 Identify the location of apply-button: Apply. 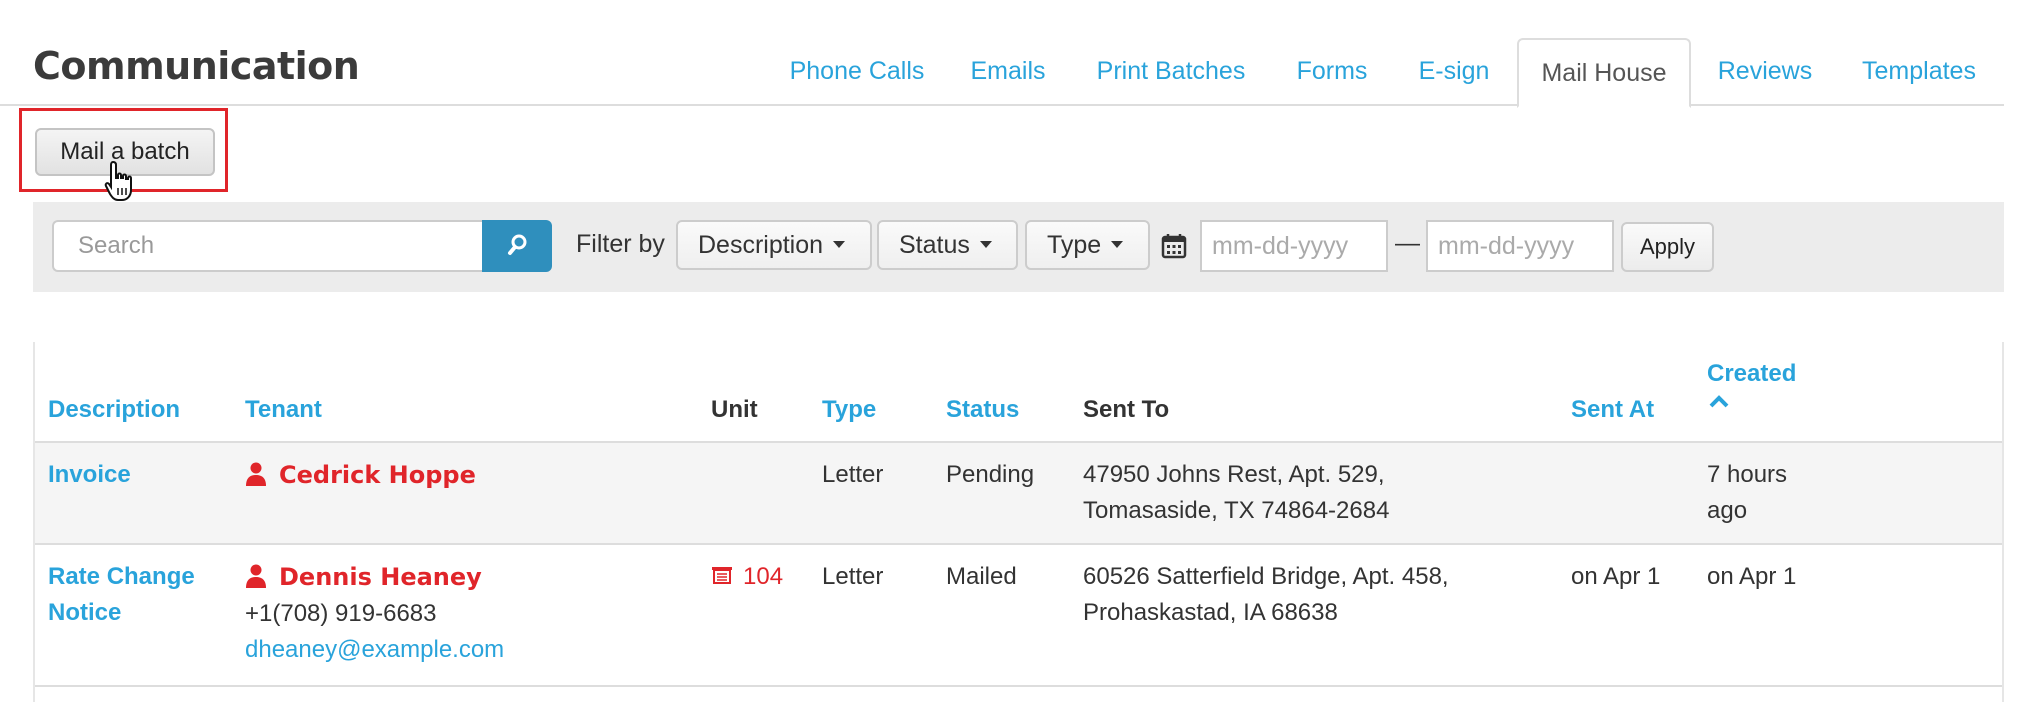
(1667, 247).